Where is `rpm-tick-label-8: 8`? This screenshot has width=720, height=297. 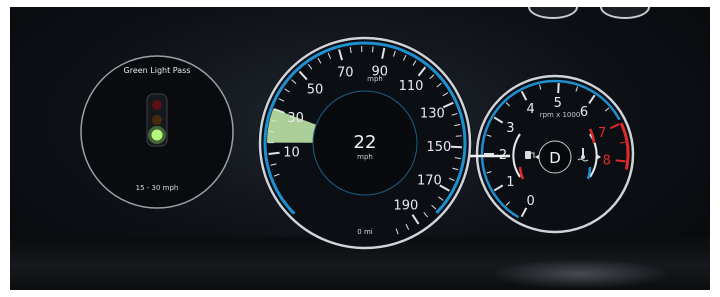
rpm-tick-label-8: 8 is located at coordinates (607, 160).